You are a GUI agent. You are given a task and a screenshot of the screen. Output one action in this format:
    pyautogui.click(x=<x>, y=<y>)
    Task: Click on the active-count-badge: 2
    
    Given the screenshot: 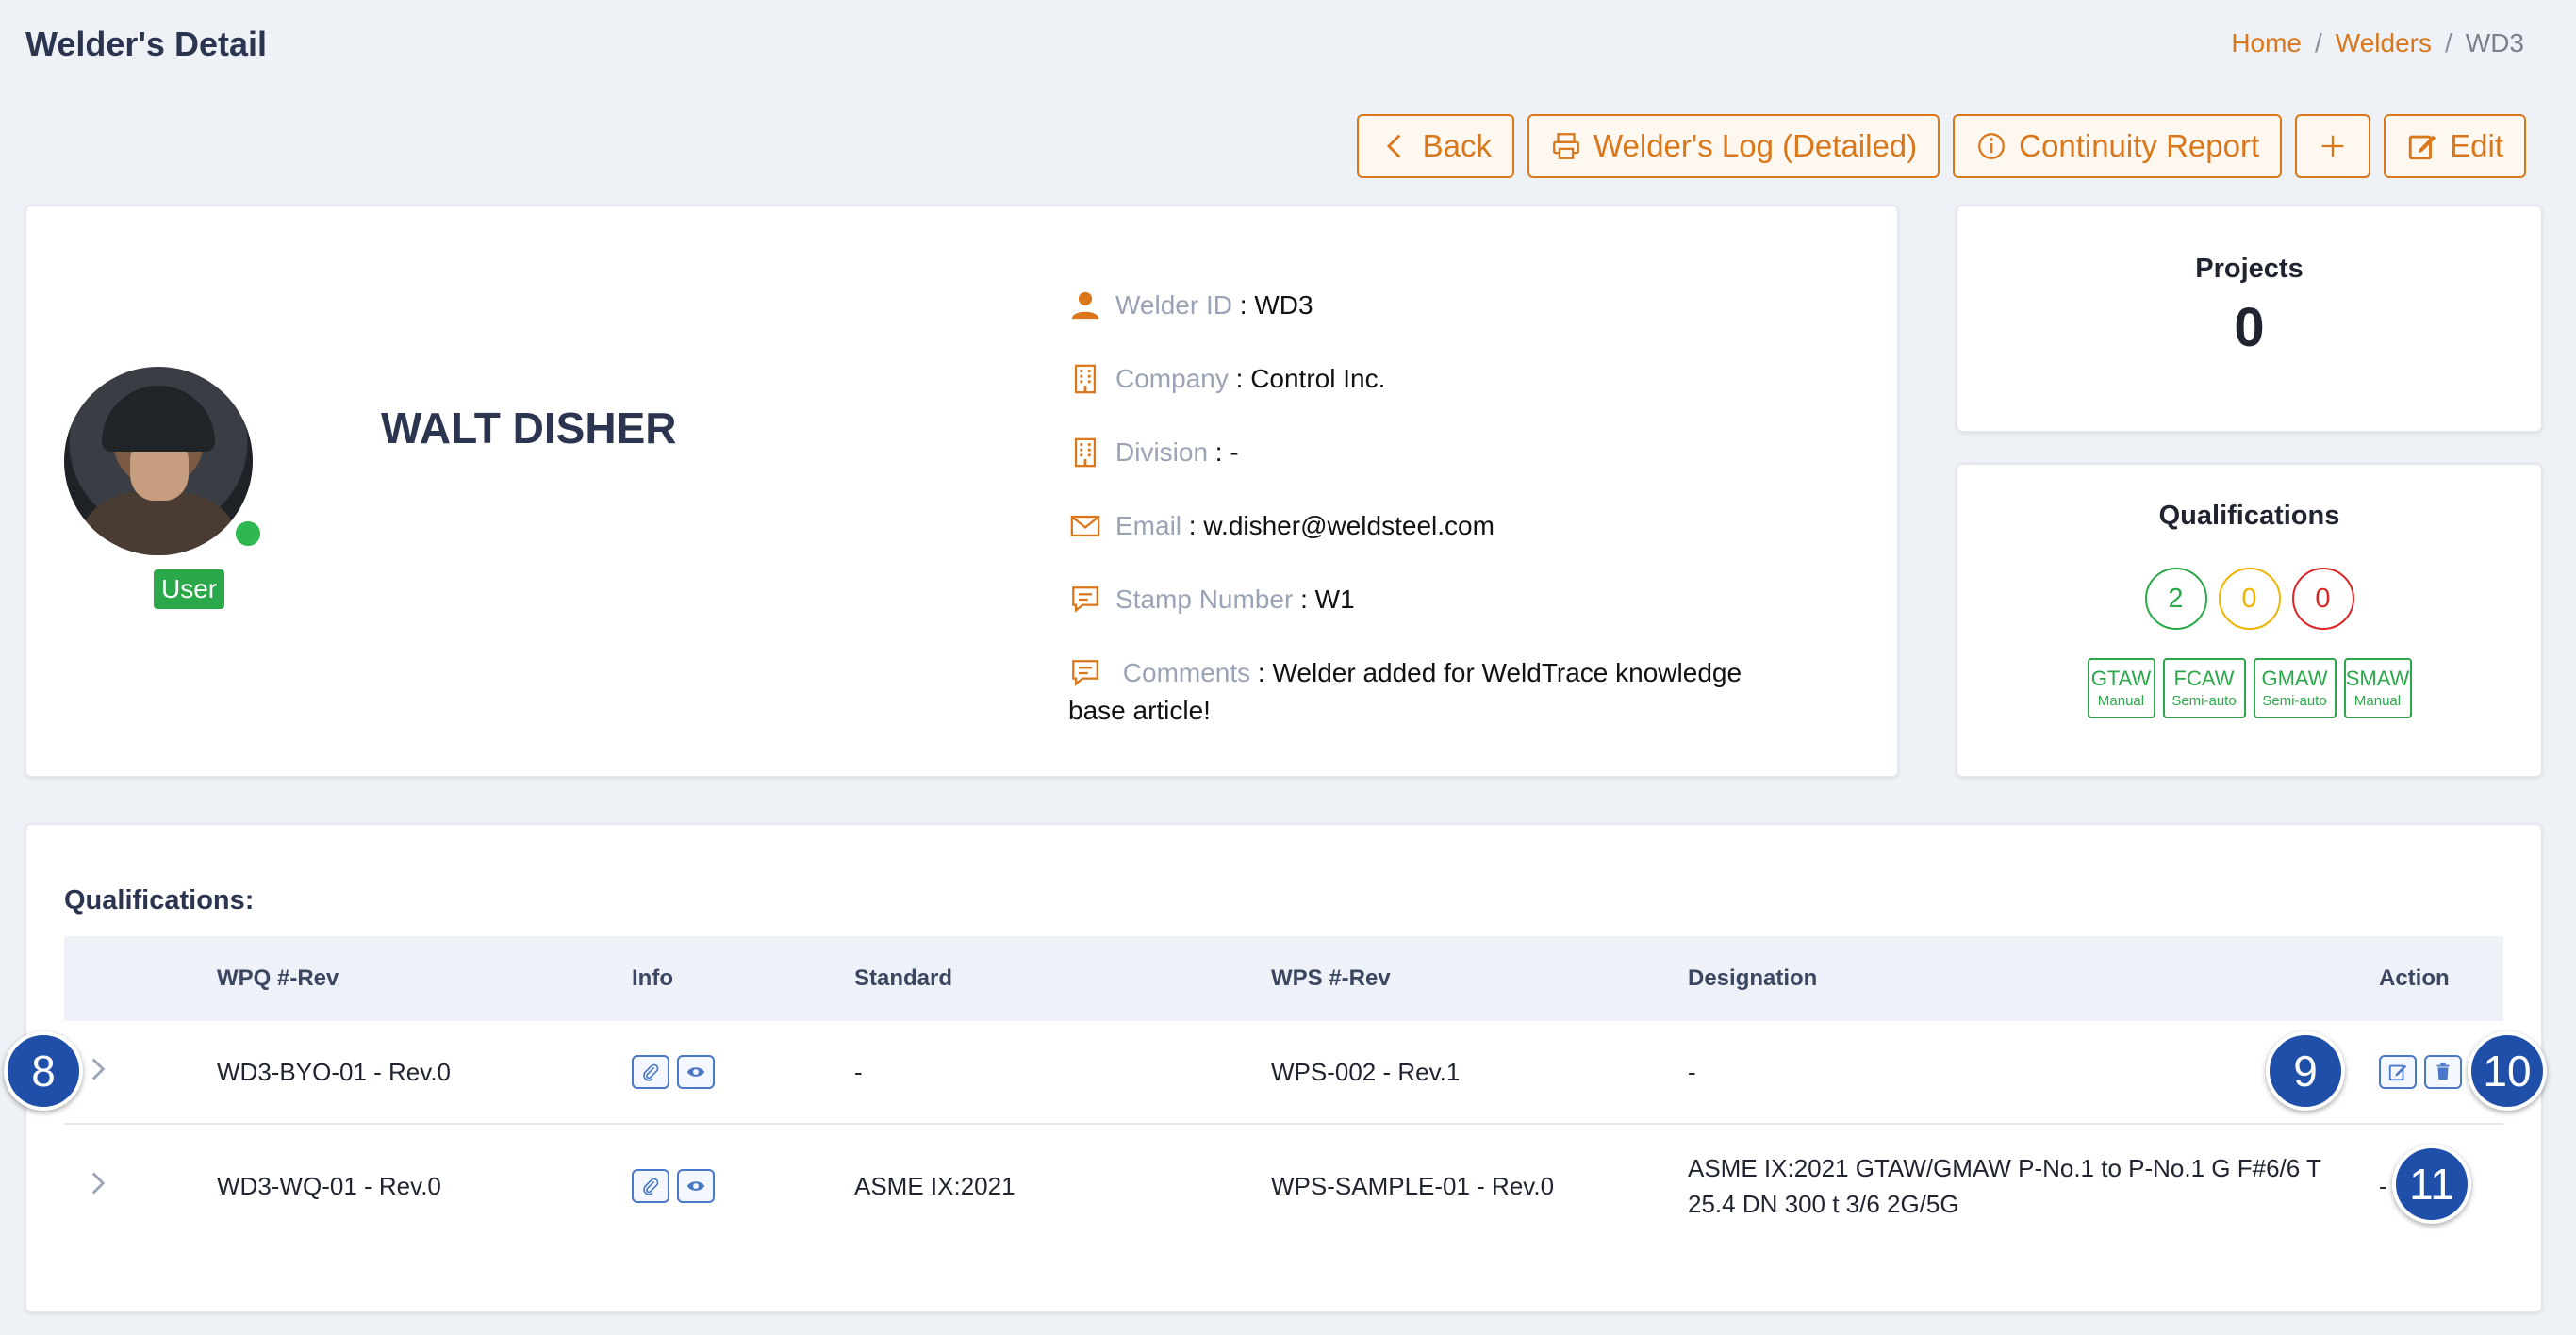 What is the action you would take?
    pyautogui.click(x=2175, y=599)
    